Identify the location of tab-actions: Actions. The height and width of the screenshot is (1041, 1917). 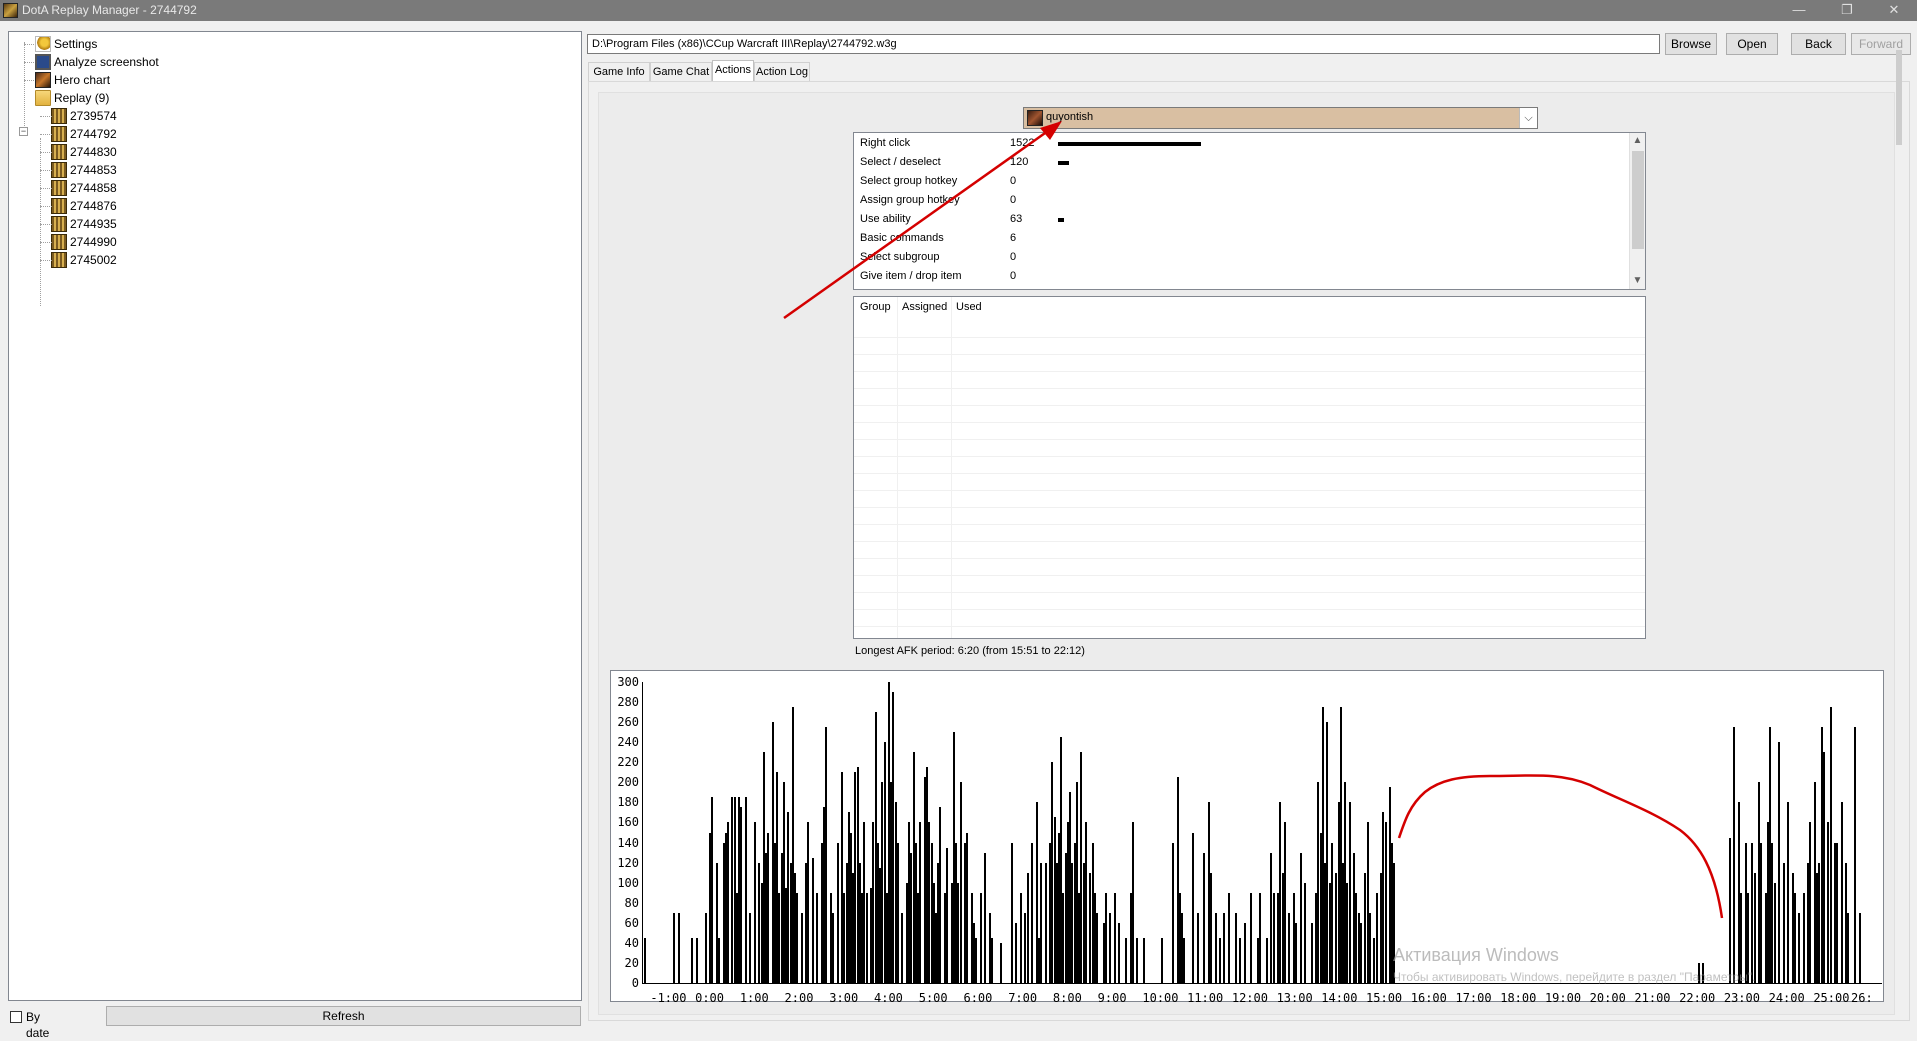
(733, 71).